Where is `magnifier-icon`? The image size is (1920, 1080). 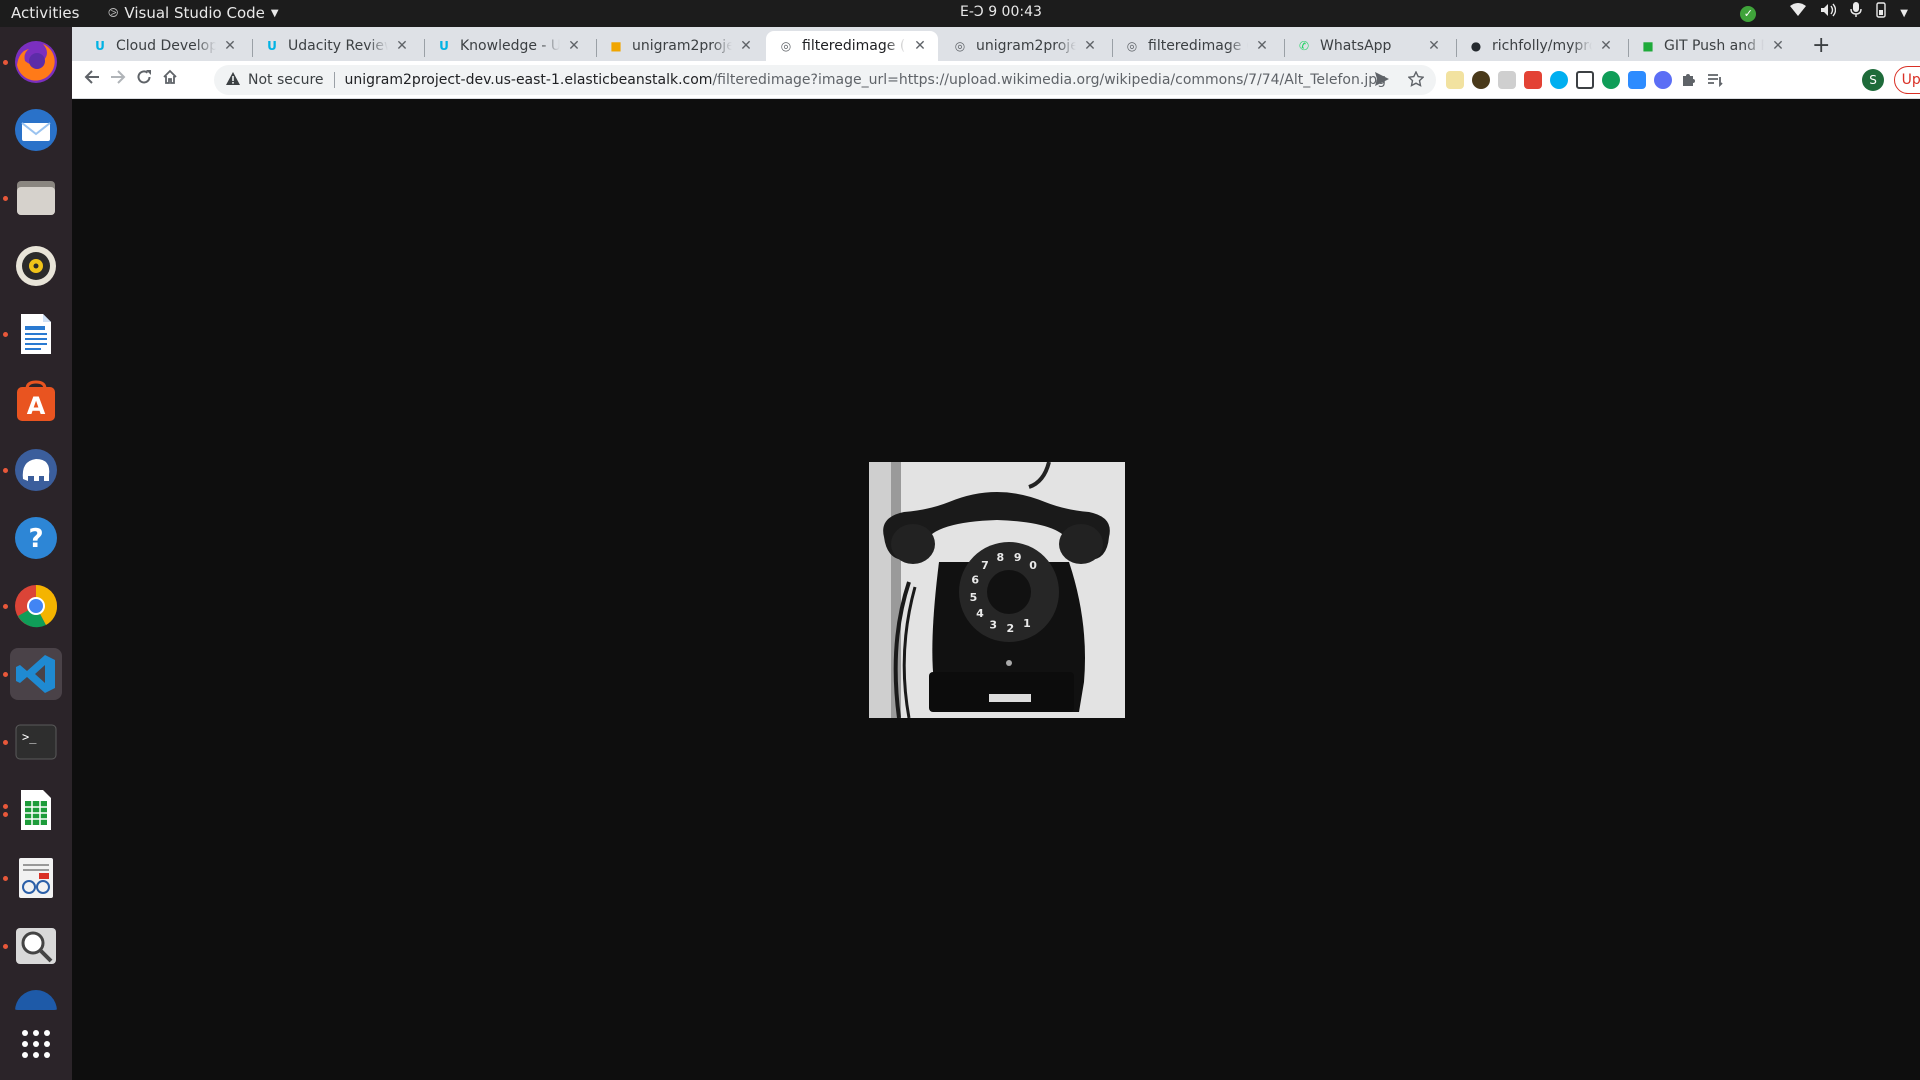
magnifier-icon is located at coordinates (36, 946).